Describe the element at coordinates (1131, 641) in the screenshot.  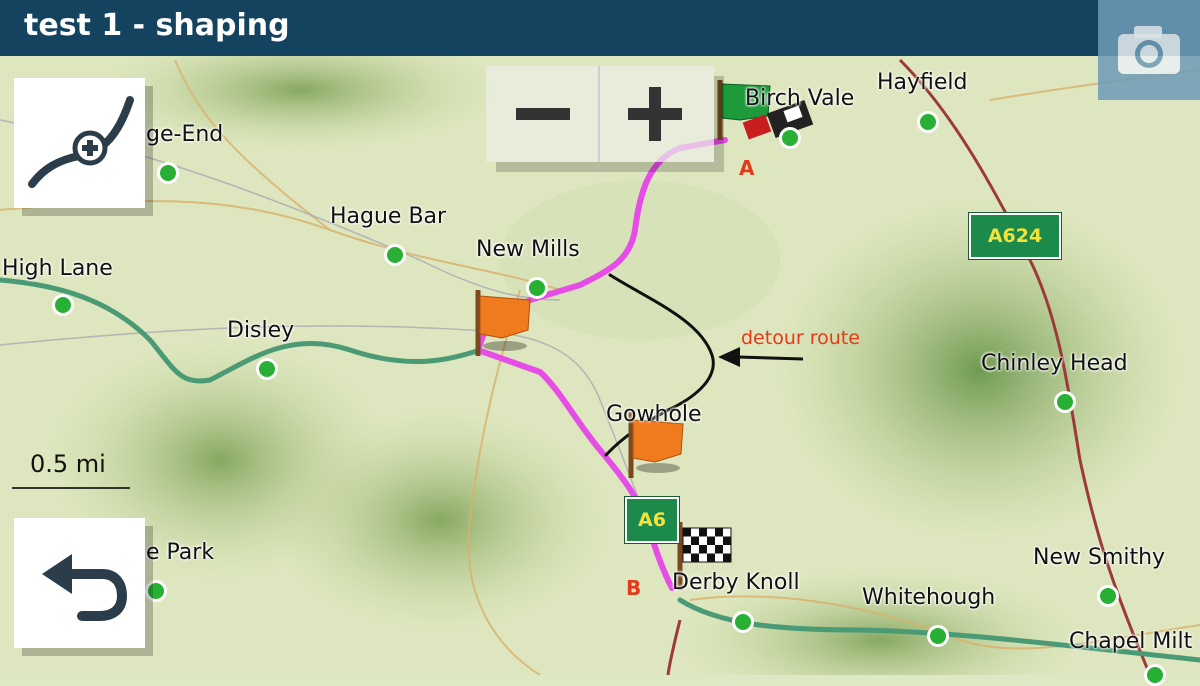
I see `place-label-chapel-milton: Chapel Milt` at that location.